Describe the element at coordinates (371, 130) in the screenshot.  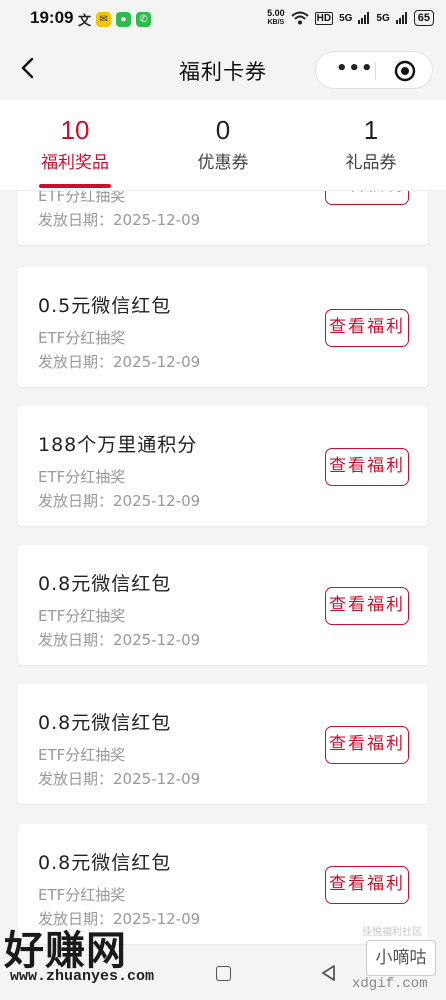
I see `tab-count: 1` at that location.